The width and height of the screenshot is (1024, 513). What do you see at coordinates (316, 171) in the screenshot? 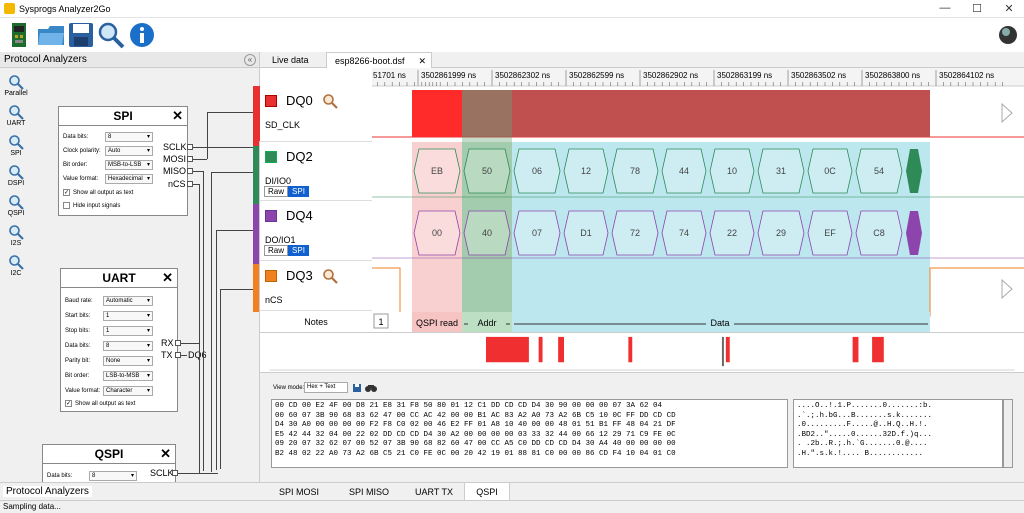
I see `channel-dq2: DQ2 DI/IO0 Raw SPI` at bounding box center [316, 171].